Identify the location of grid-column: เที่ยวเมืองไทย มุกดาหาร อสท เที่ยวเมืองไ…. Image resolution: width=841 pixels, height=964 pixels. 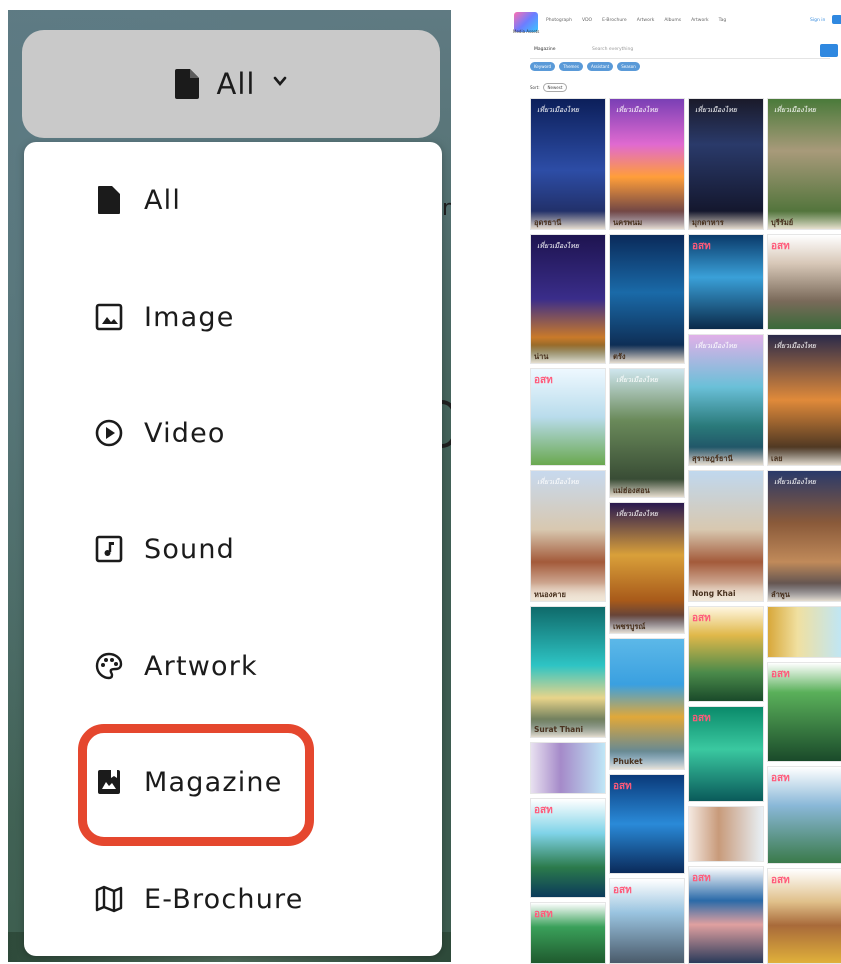
(726, 531).